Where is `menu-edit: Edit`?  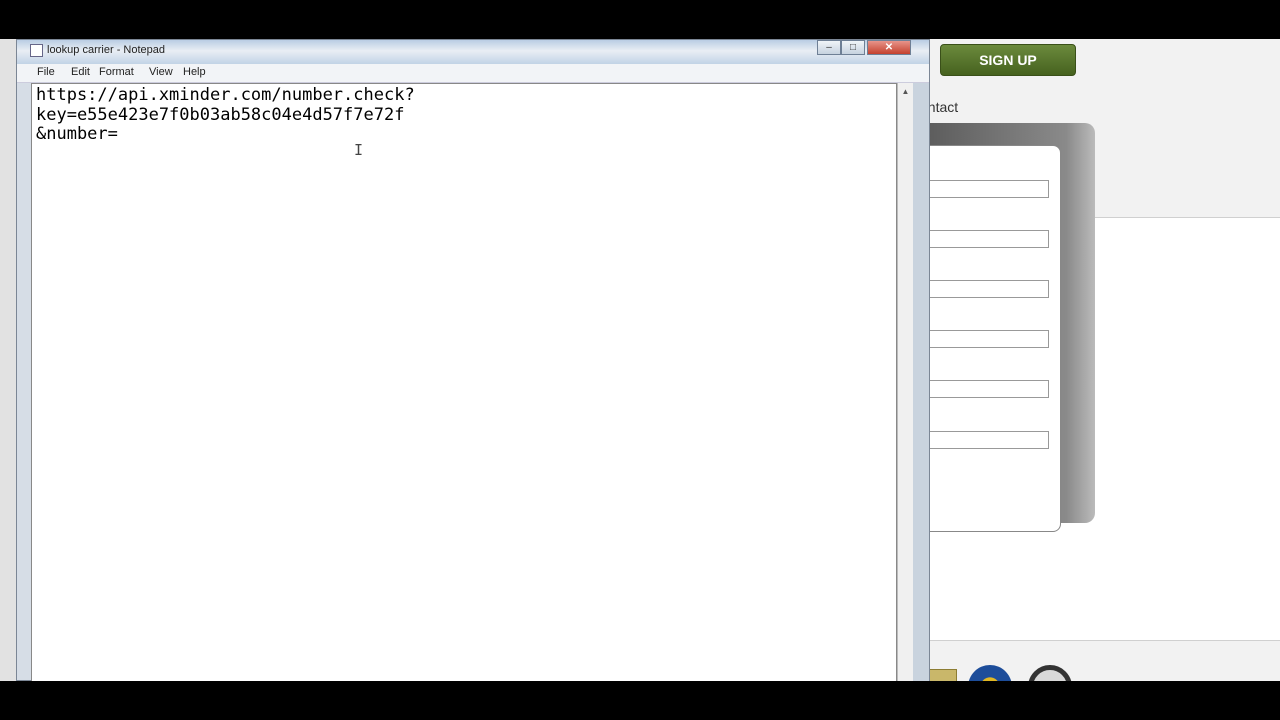 menu-edit: Edit is located at coordinates (80, 72).